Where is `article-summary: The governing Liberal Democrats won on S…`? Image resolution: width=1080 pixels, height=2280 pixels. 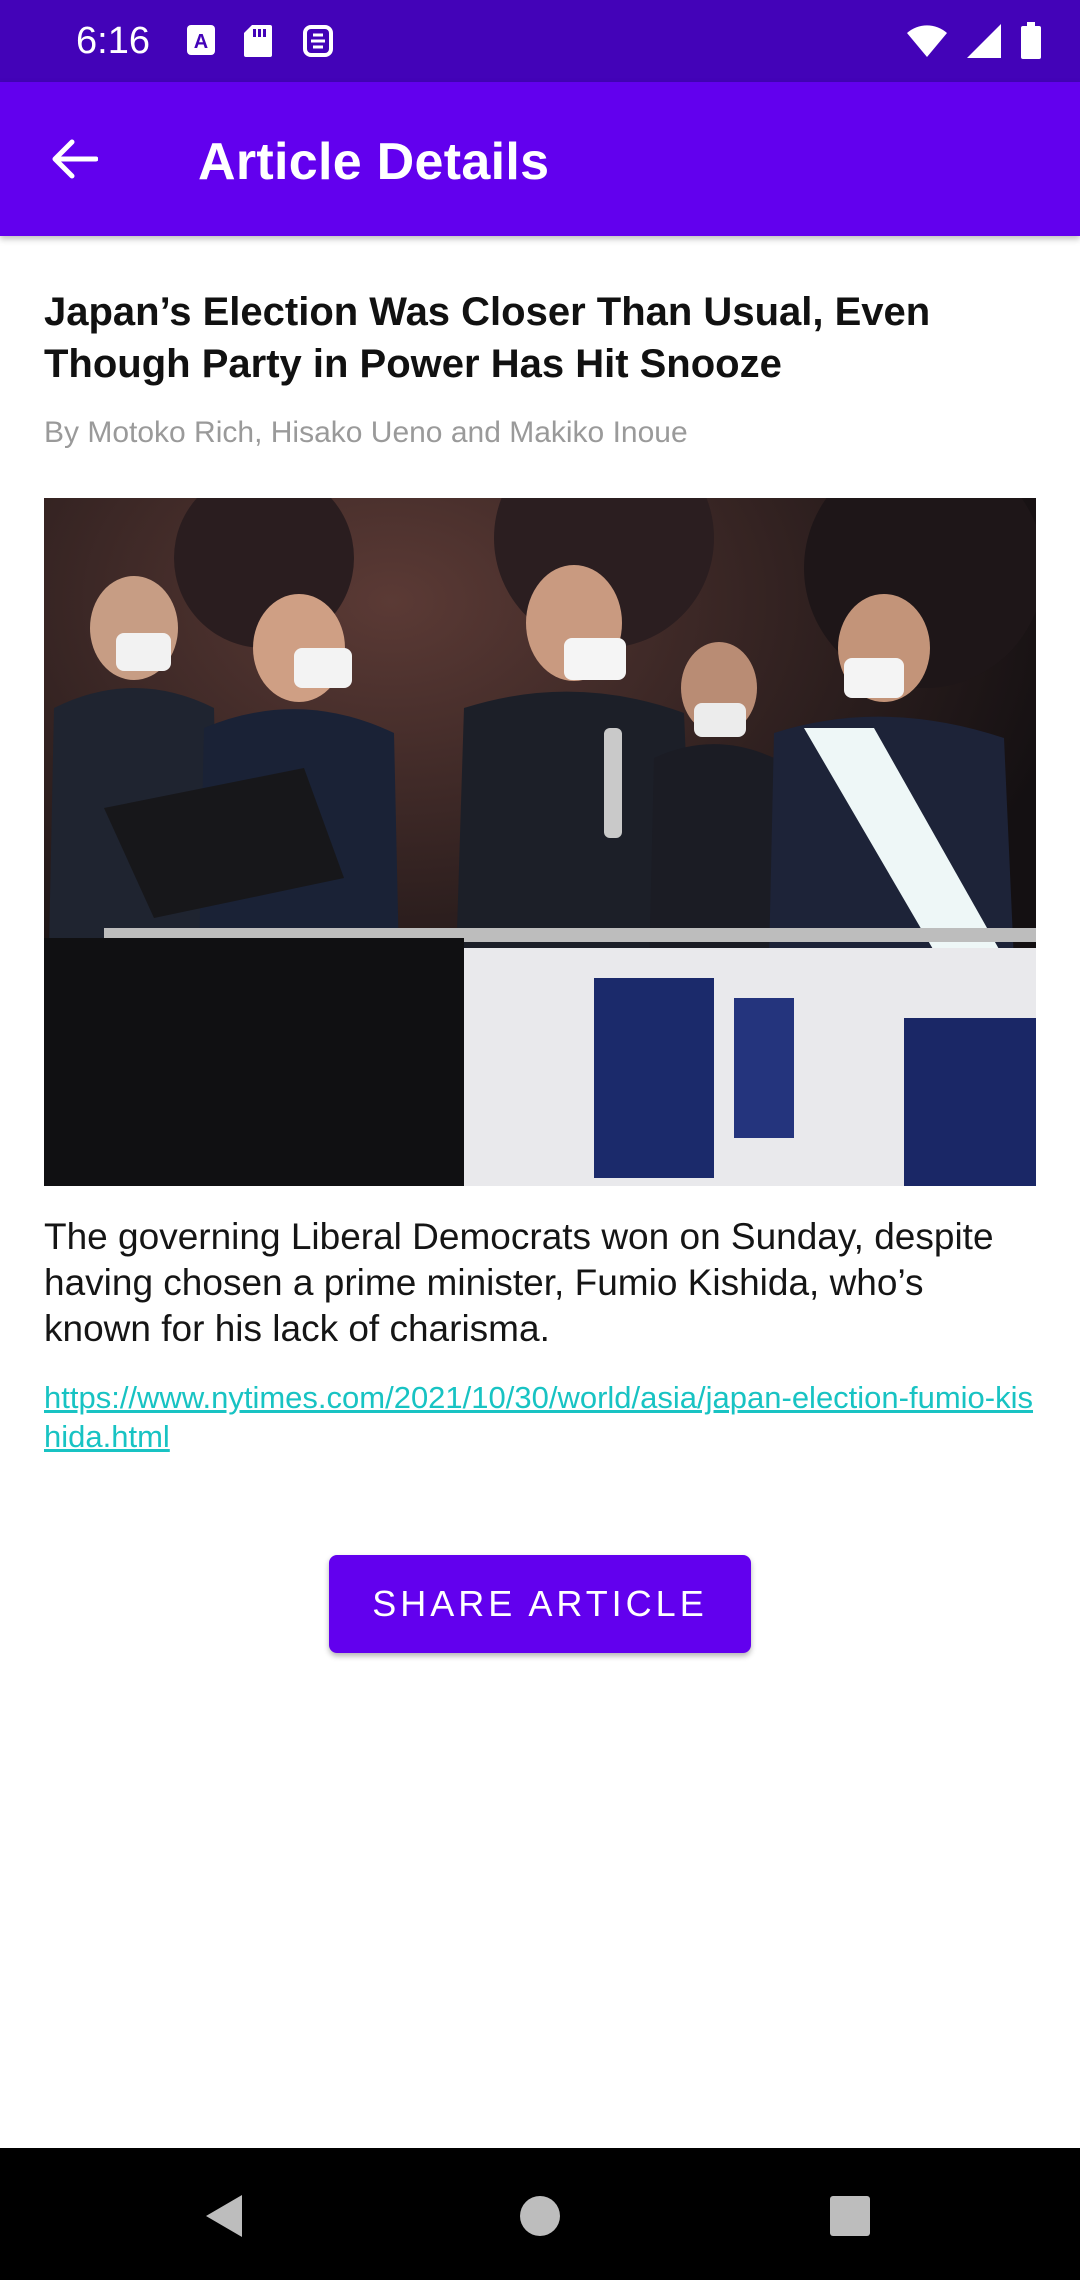
article-summary: The governing Liberal Democrats won on S… is located at coordinates (519, 1282).